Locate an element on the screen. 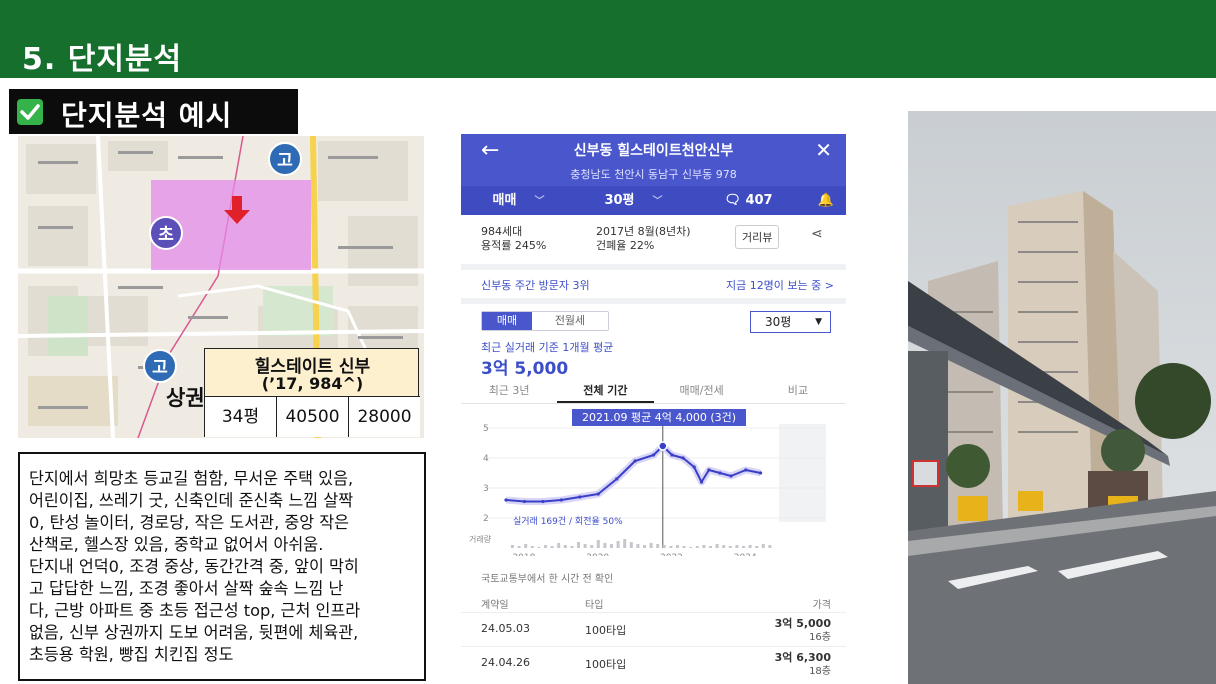 The image size is (1216, 684). note-line: 다, 근방 아파트 중 초등 접근성 top, 근처 인프라 is located at coordinates (195, 610).